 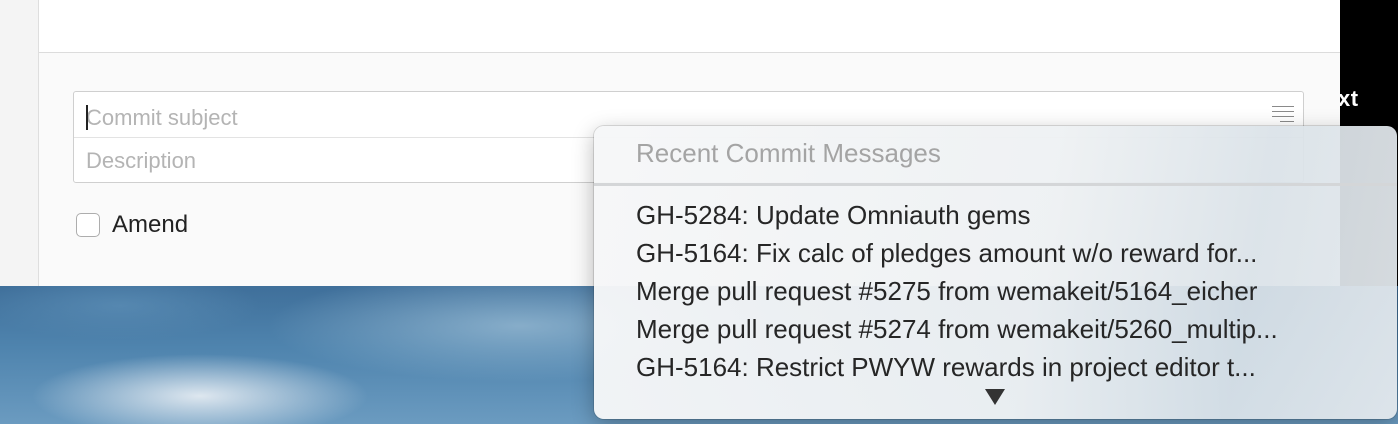 What do you see at coordinates (1348, 98) in the screenshot?
I see `partial-window-title: xt` at bounding box center [1348, 98].